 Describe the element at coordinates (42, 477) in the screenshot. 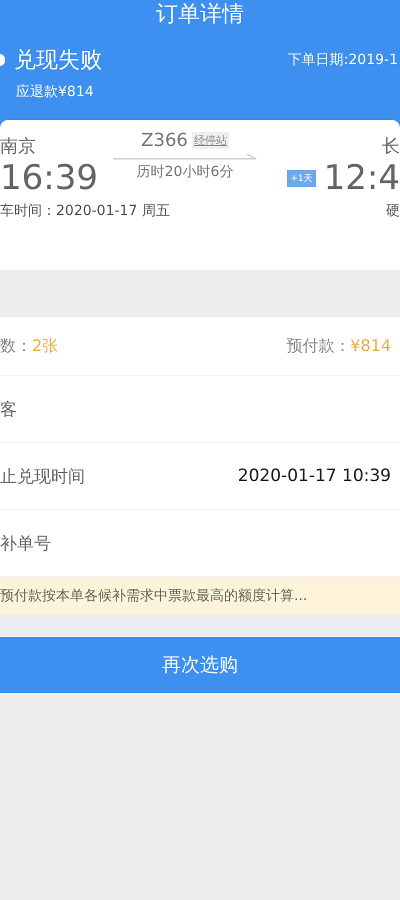

I see `row-label: 止兑现时间` at that location.